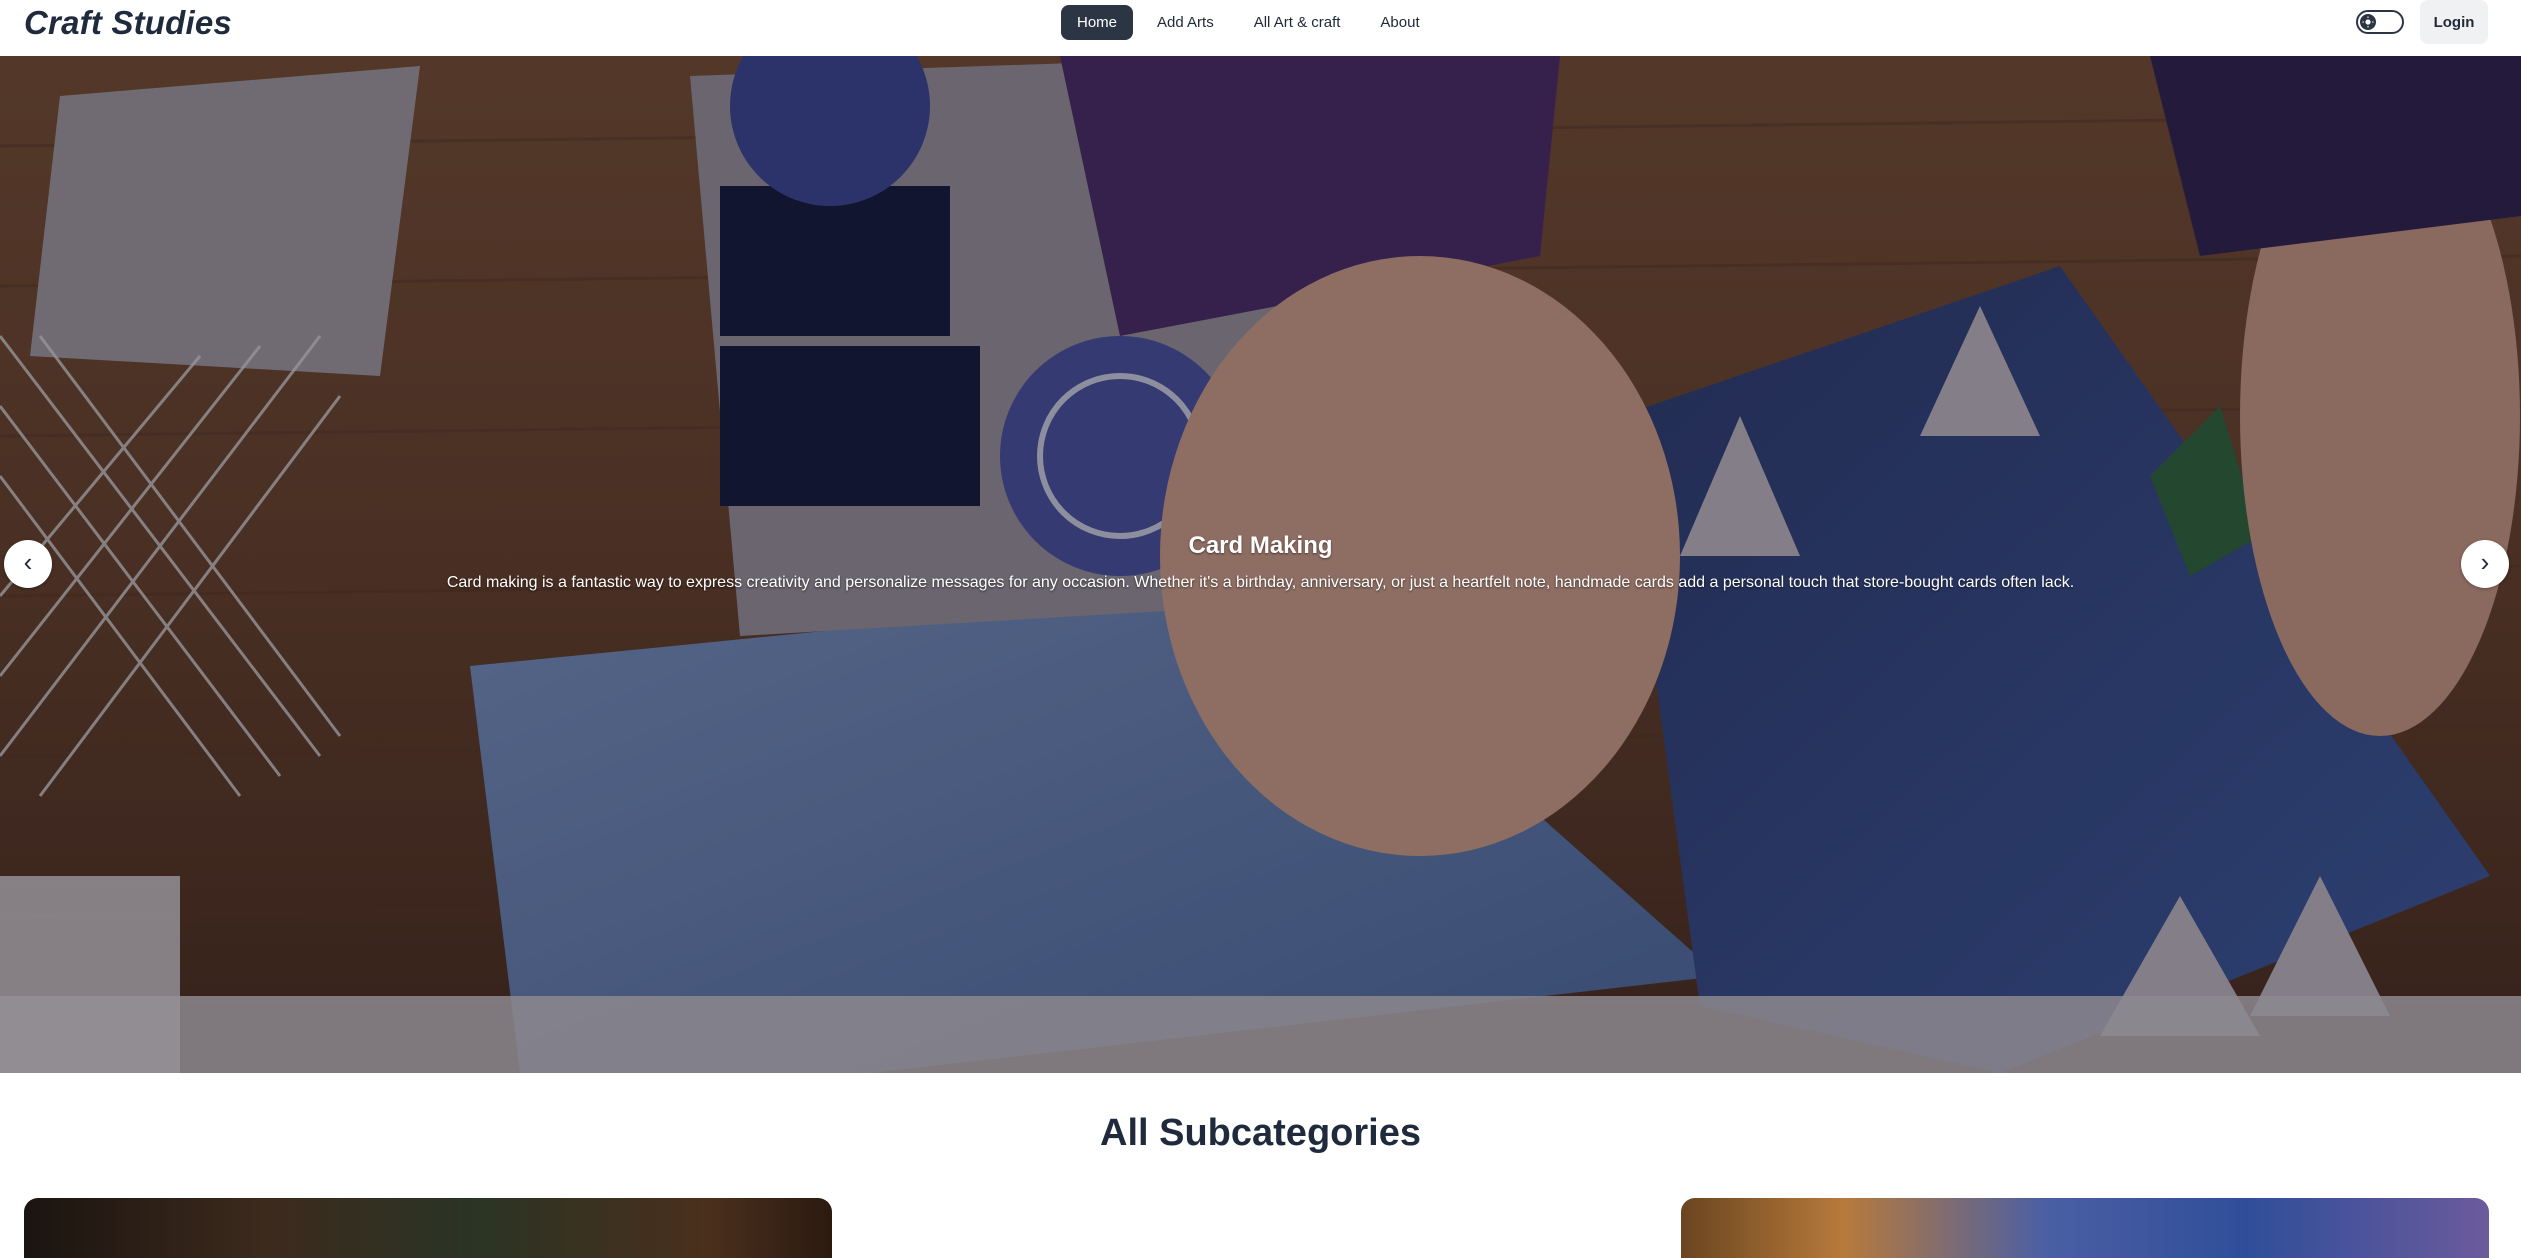 This screenshot has width=2521, height=1258. I want to click on nav-item-about: About, so click(1399, 22).